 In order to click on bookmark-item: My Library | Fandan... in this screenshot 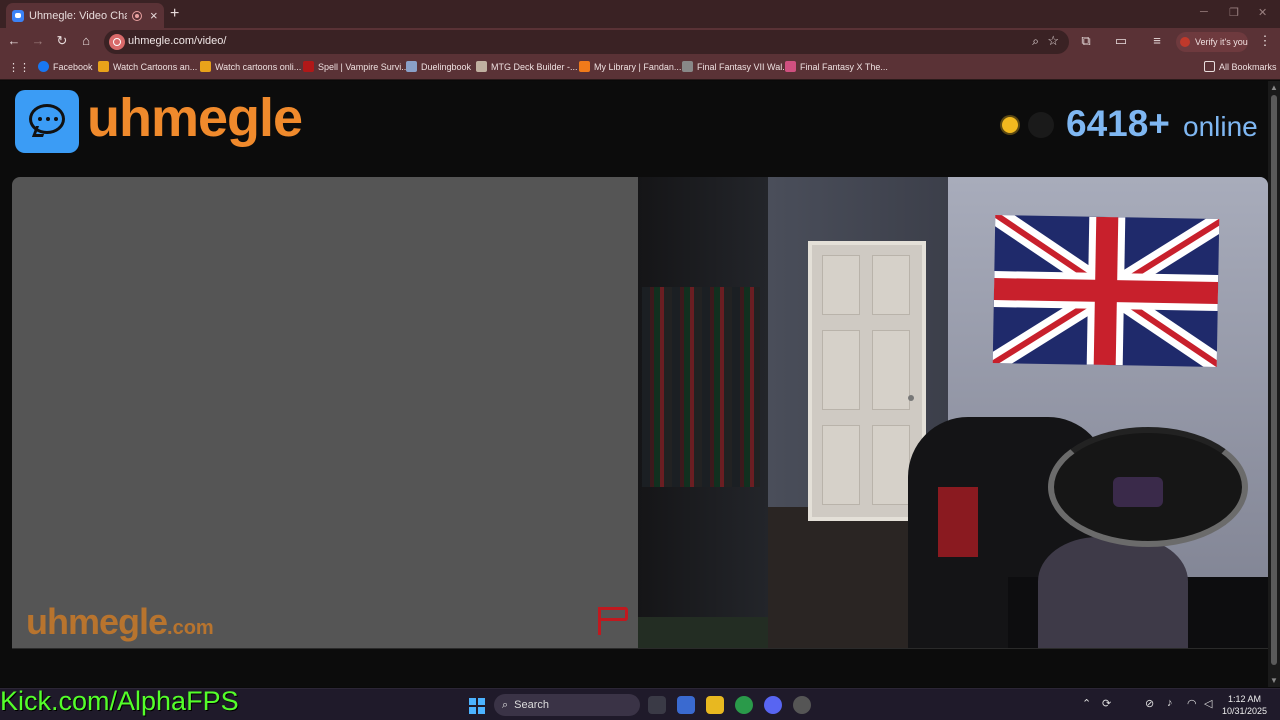, I will do `click(630, 66)`.